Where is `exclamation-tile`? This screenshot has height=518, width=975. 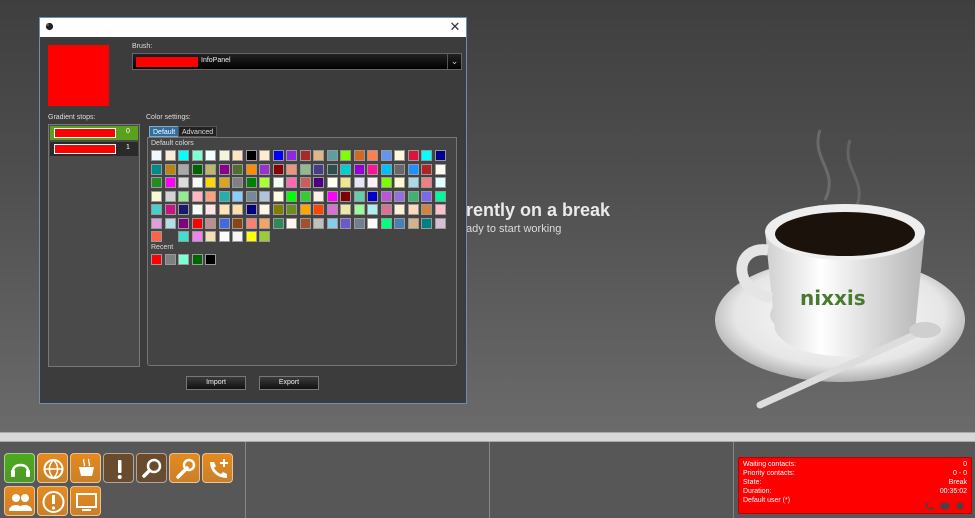
exclamation-tile is located at coordinates (118, 468).